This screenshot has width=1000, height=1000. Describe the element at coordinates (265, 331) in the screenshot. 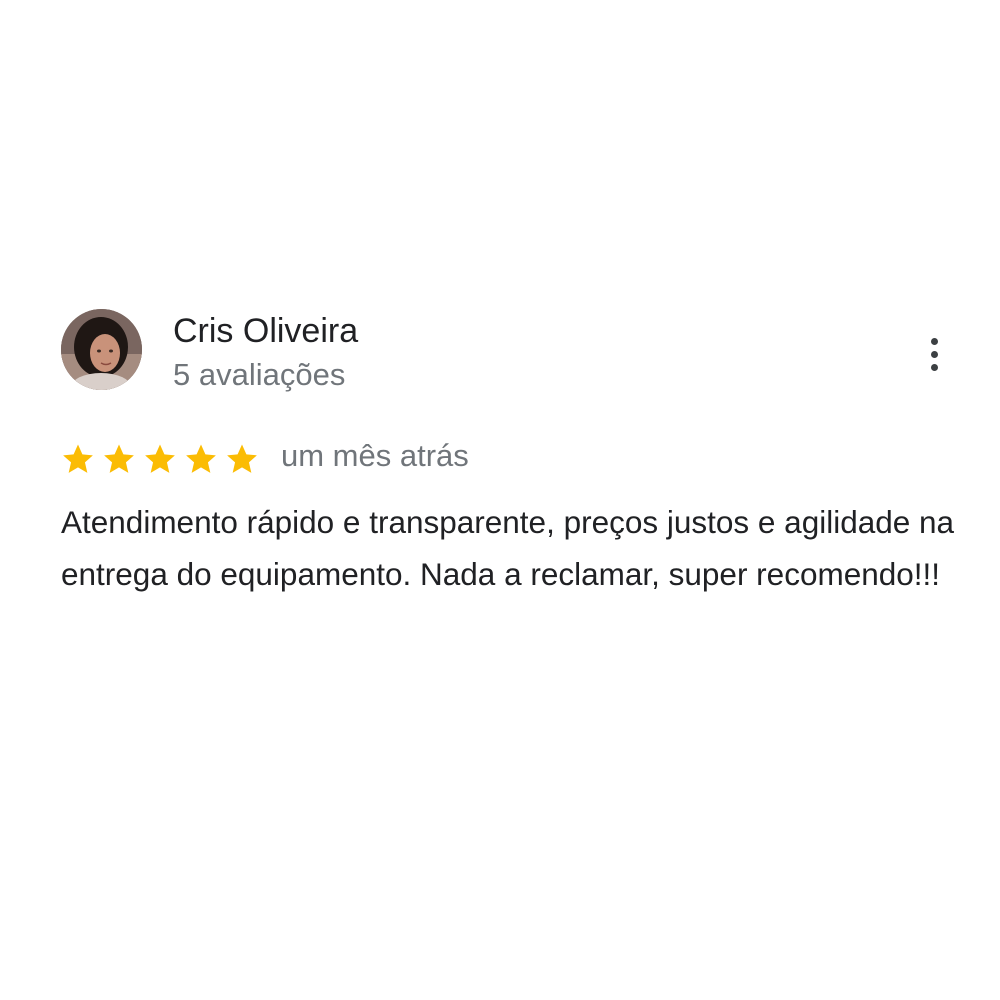

I see `author-name: Cris Oliveira` at that location.